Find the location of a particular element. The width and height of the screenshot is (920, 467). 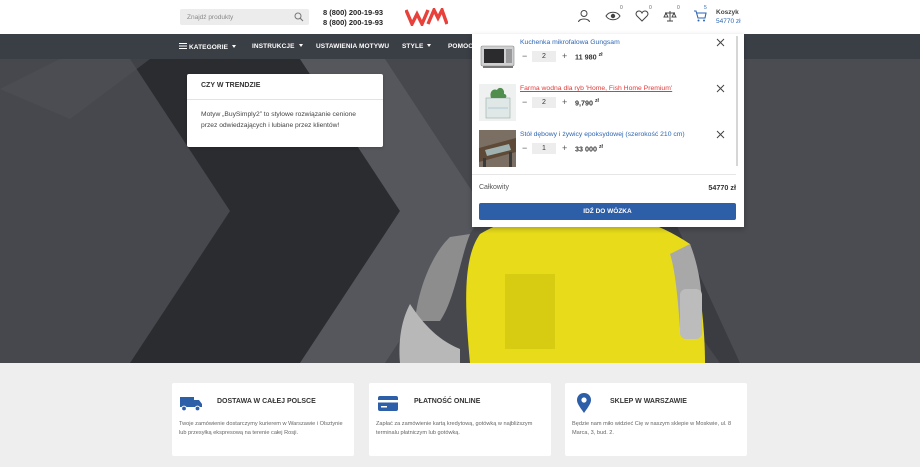

product-price: 11 980 zł is located at coordinates (588, 56).